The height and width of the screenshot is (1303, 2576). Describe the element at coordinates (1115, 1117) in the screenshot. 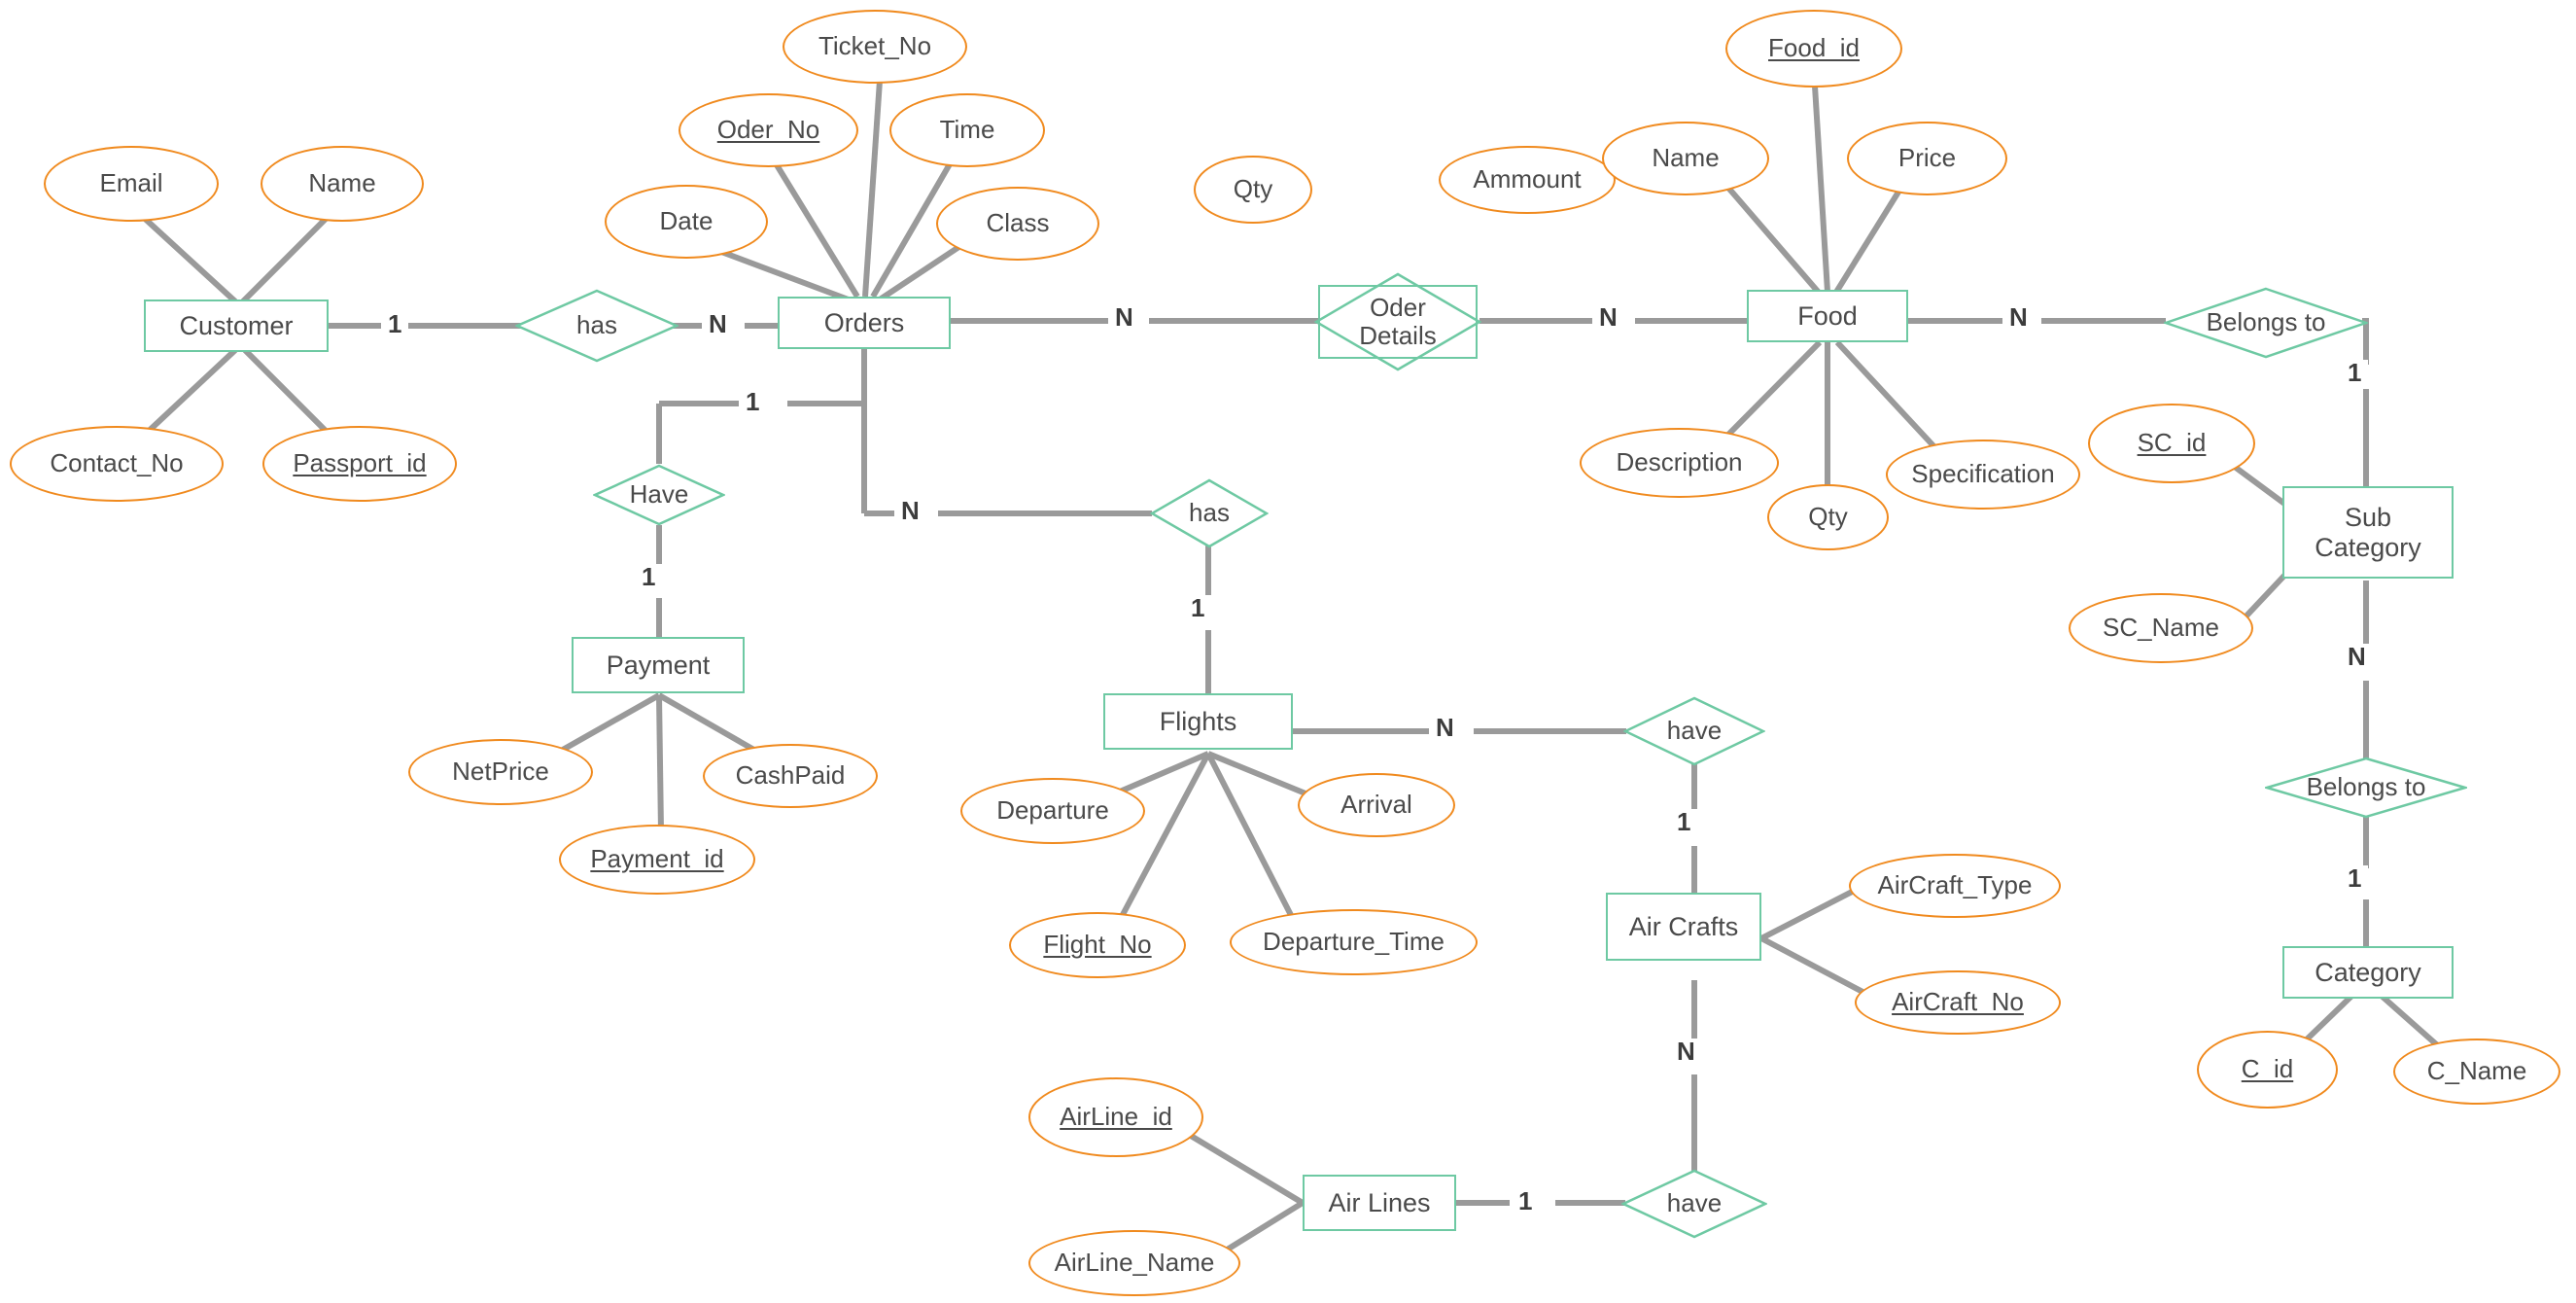

I see `attribute-airline-id: AirLine_id` at that location.